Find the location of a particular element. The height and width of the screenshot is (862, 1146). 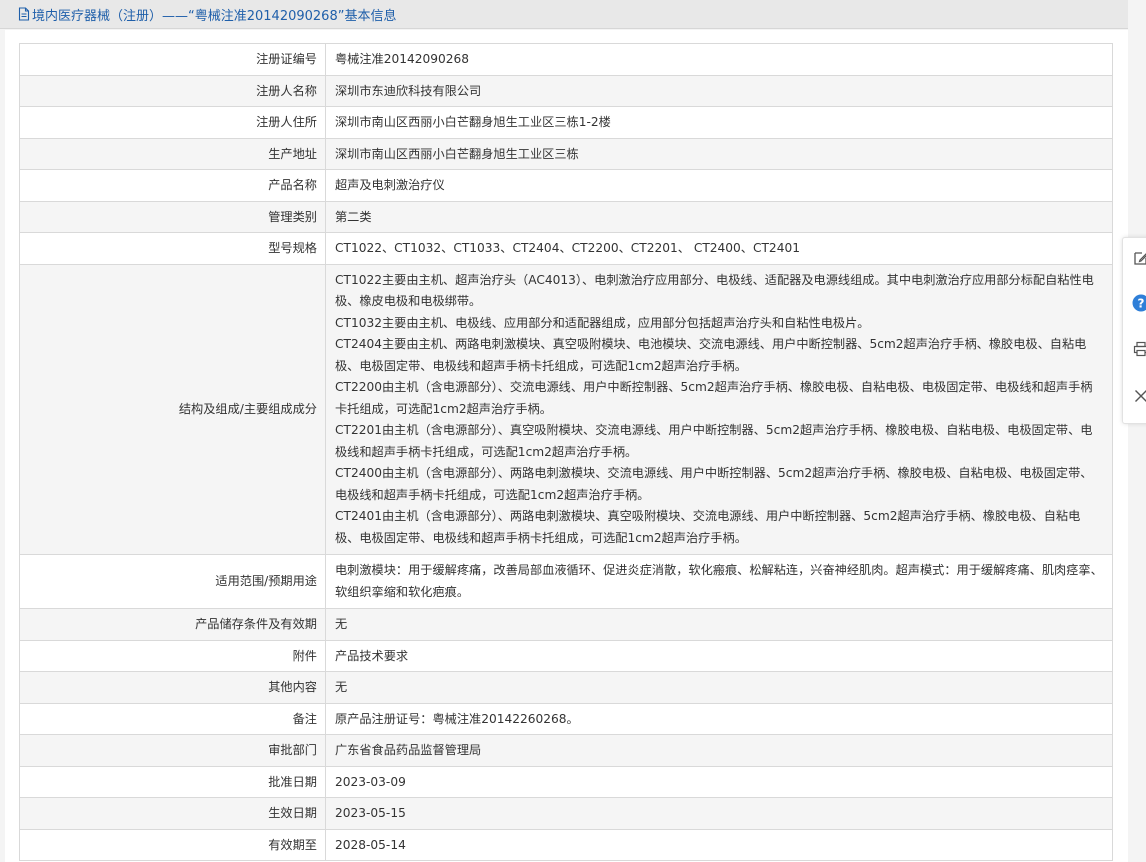

row-value-management-category: 第二类 is located at coordinates (719, 216).